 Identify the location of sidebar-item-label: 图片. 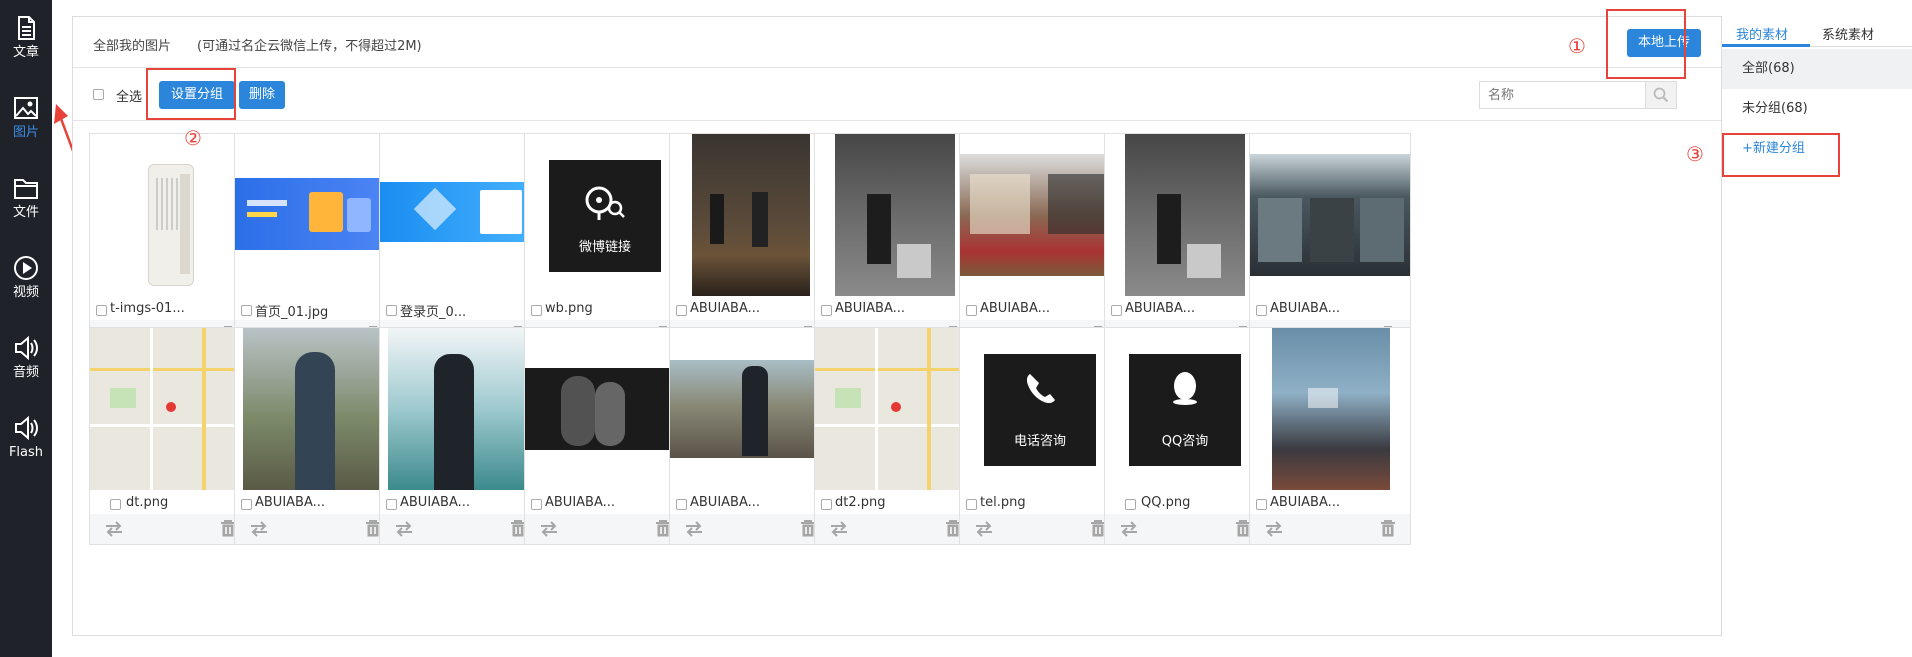
(25, 132).